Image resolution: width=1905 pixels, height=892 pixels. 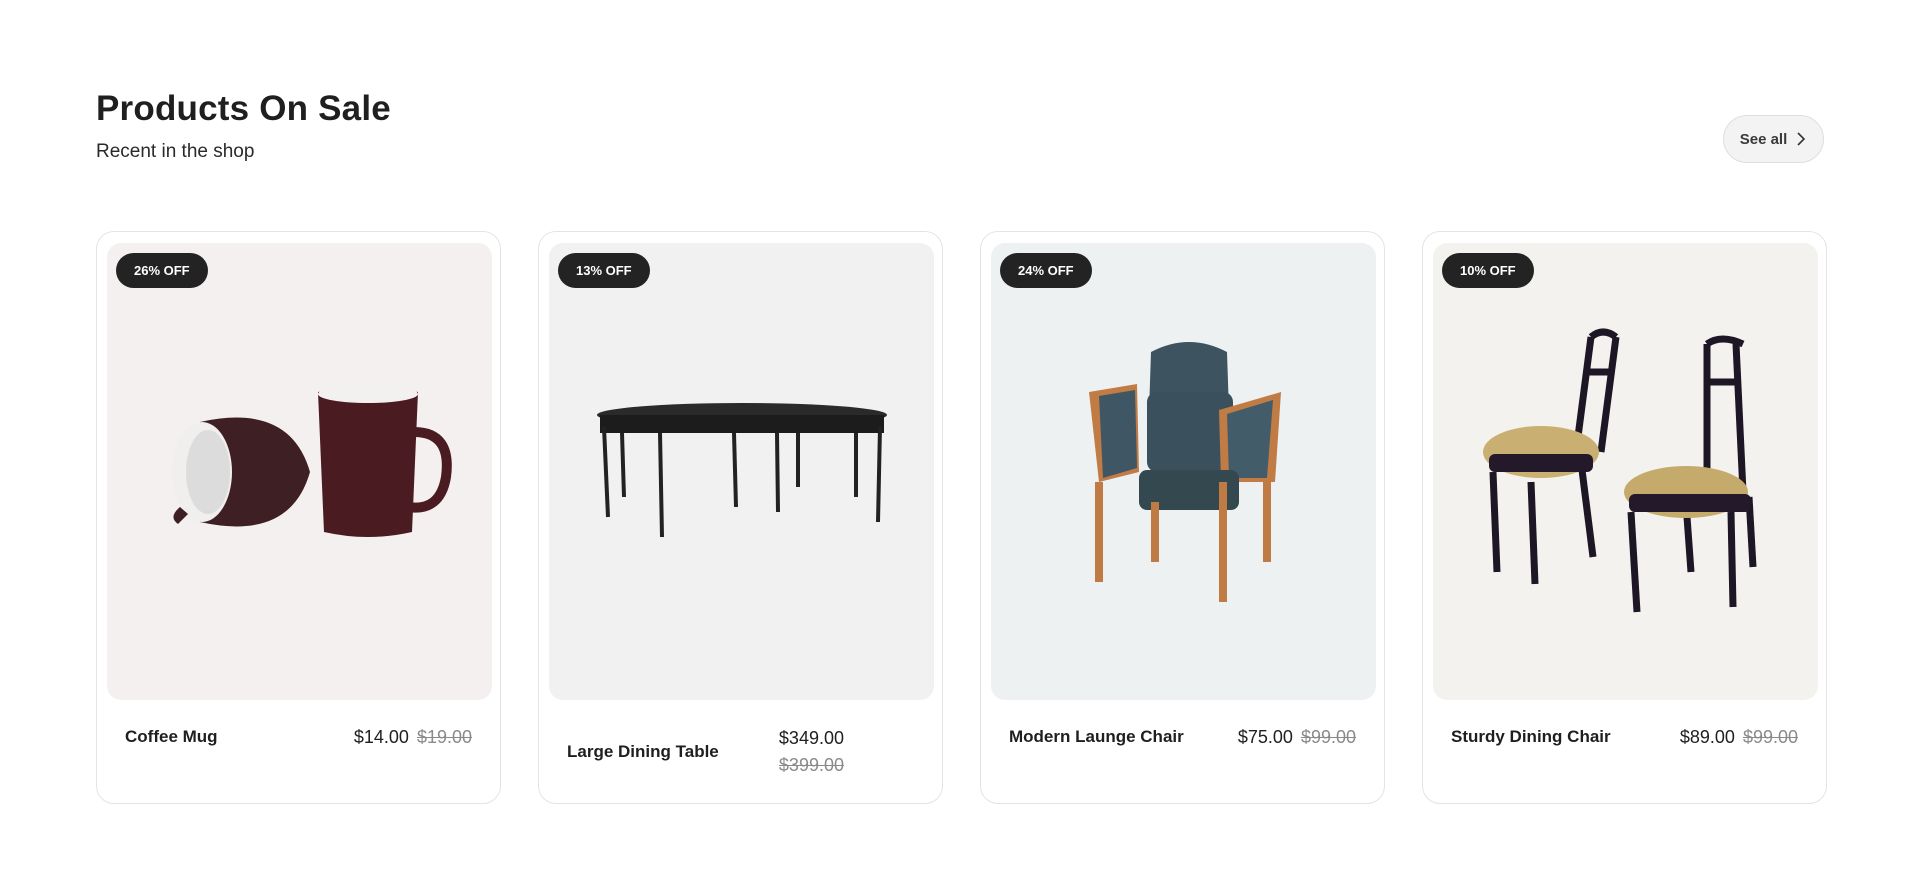 I want to click on price-group: $89.00 $99.00, so click(x=1739, y=737).